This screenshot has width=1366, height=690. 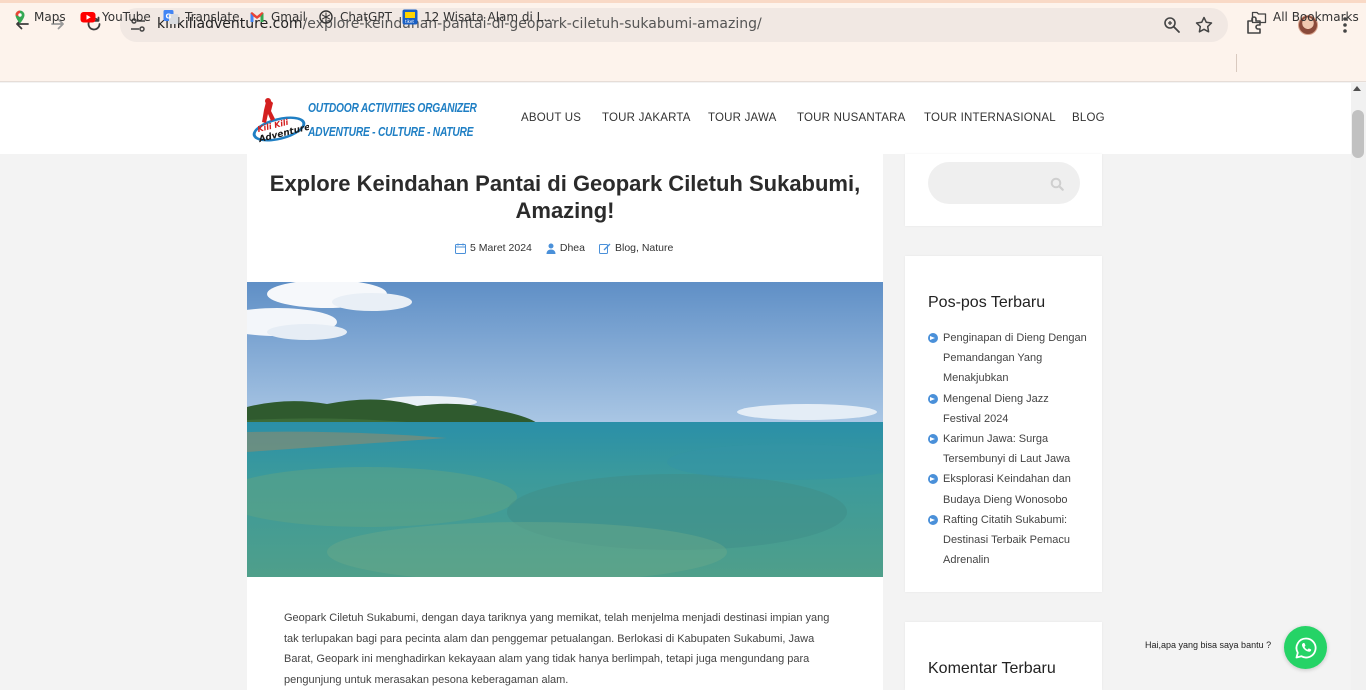 What do you see at coordinates (646, 118) in the screenshot?
I see `nav-tour-jakarta: TOUR JAKARTA` at bounding box center [646, 118].